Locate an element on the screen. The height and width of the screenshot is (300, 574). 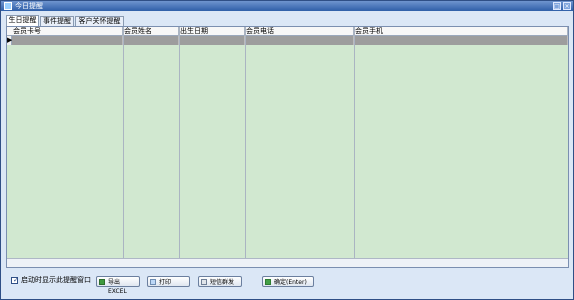
printer-icon is located at coordinates (153, 282).